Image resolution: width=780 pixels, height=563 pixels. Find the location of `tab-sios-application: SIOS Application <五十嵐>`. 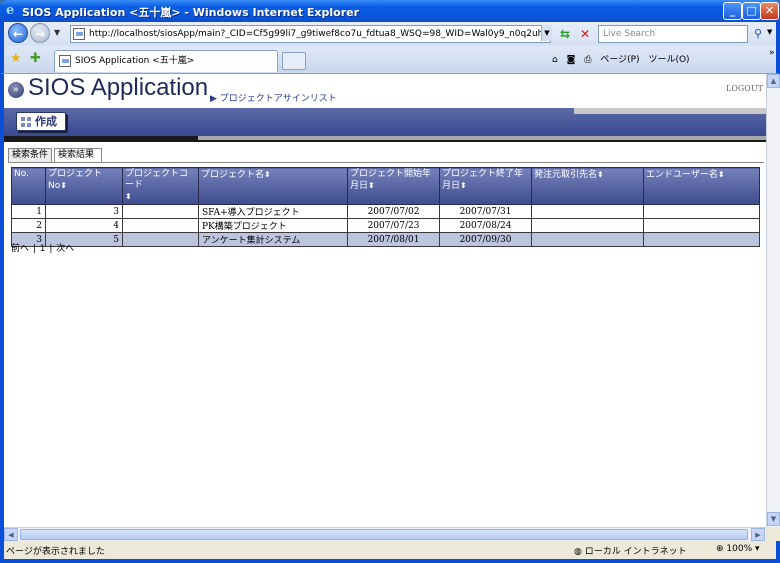

tab-sios-application: SIOS Application <五十嵐> is located at coordinates (166, 61).